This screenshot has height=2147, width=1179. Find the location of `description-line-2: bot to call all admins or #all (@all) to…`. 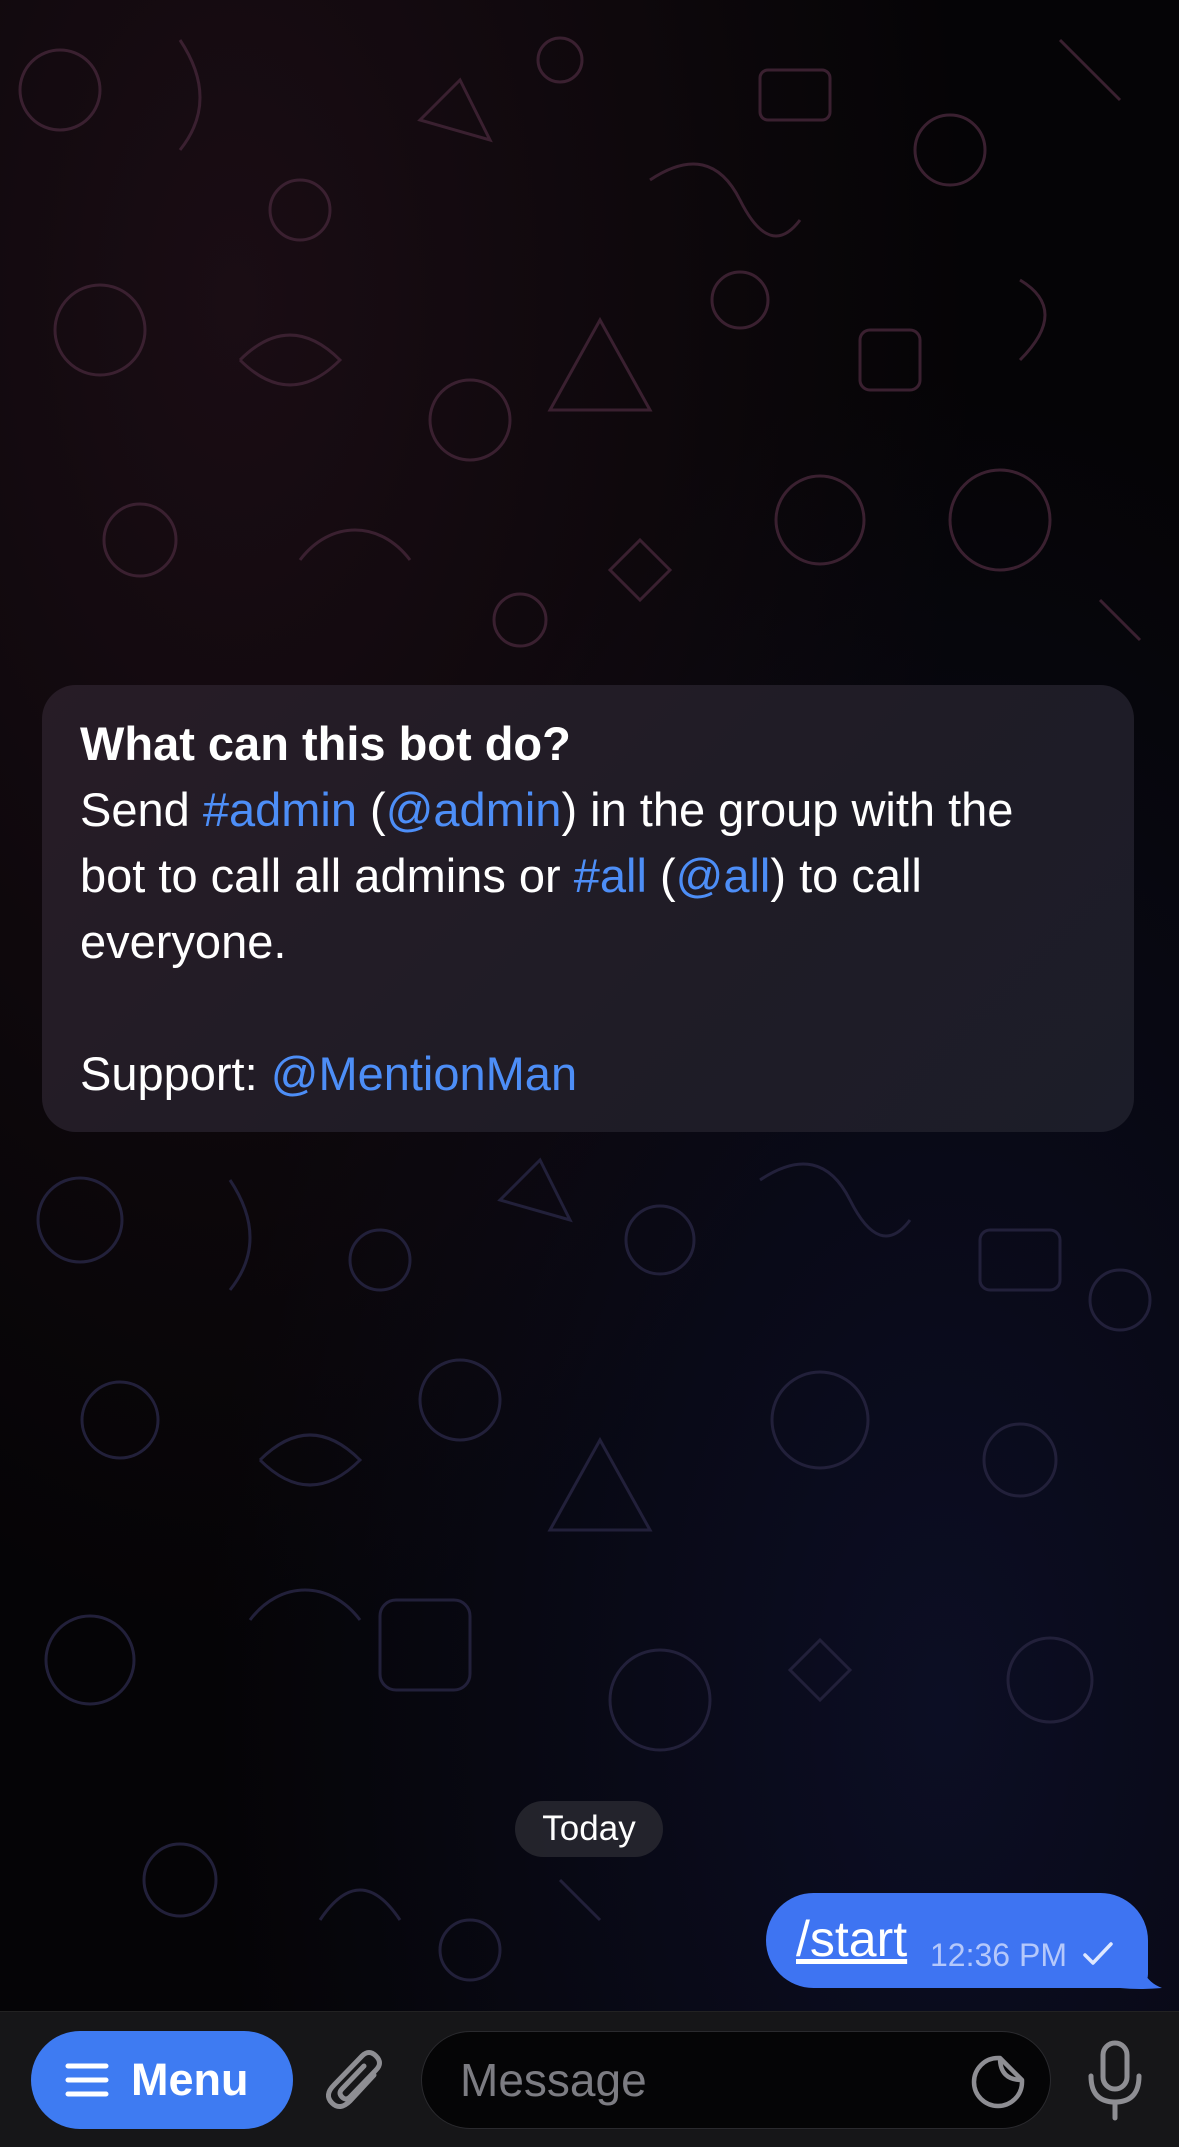

description-line-2: bot to call all admins or #all (@all) to… is located at coordinates (588, 876).